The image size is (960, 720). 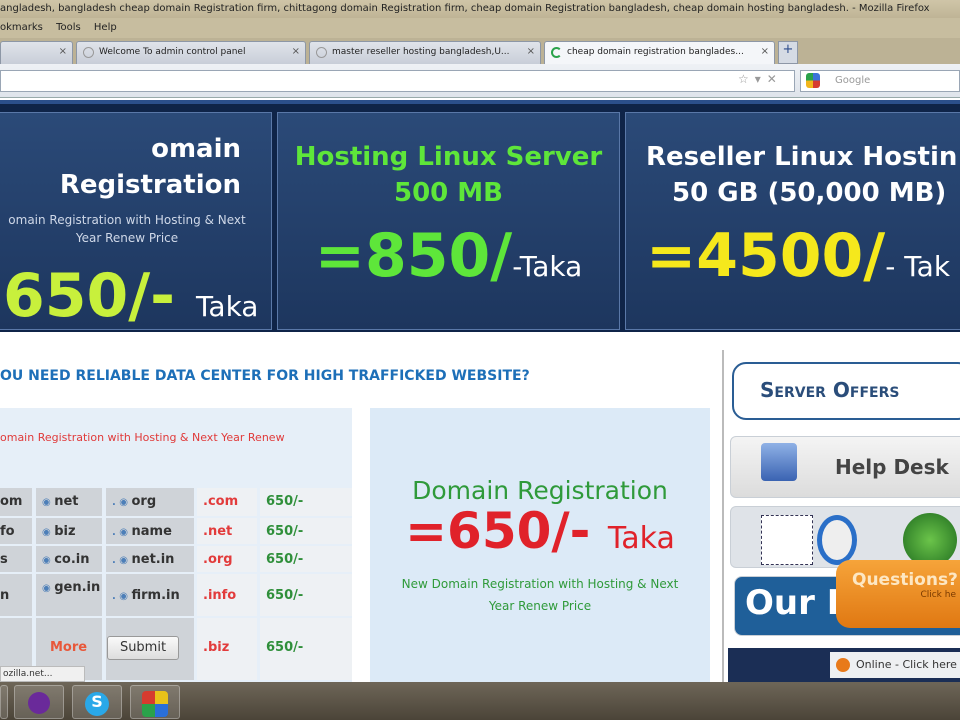 I want to click on banner-title: Reseller Linux Hostin, so click(x=802, y=157).